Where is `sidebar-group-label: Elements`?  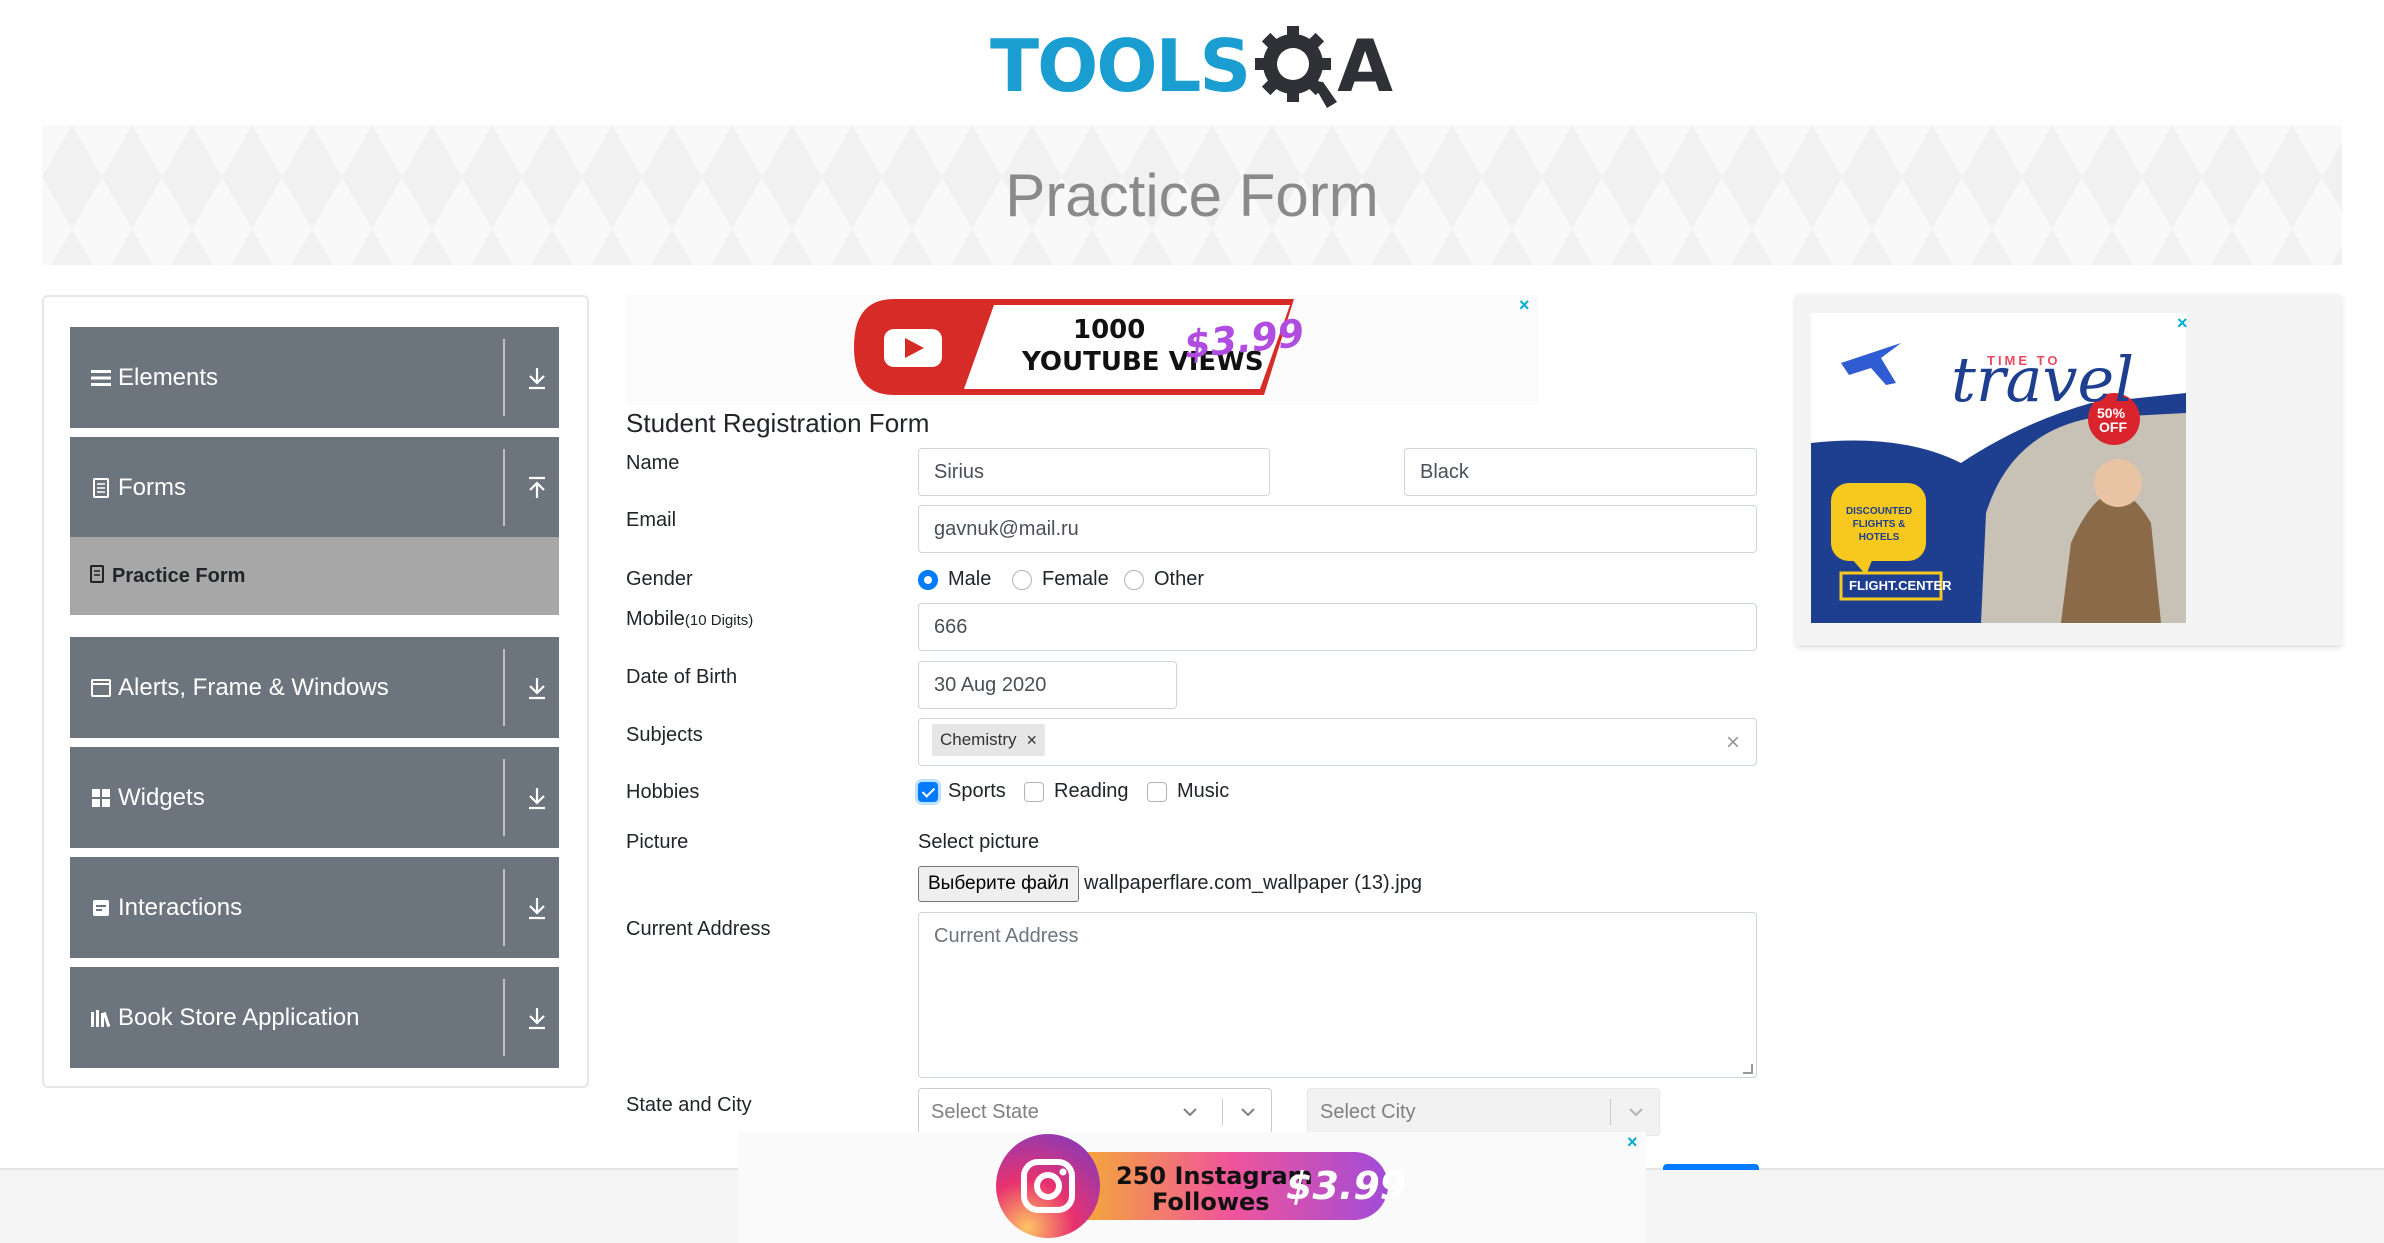
sidebar-group-label: Elements is located at coordinates (168, 377).